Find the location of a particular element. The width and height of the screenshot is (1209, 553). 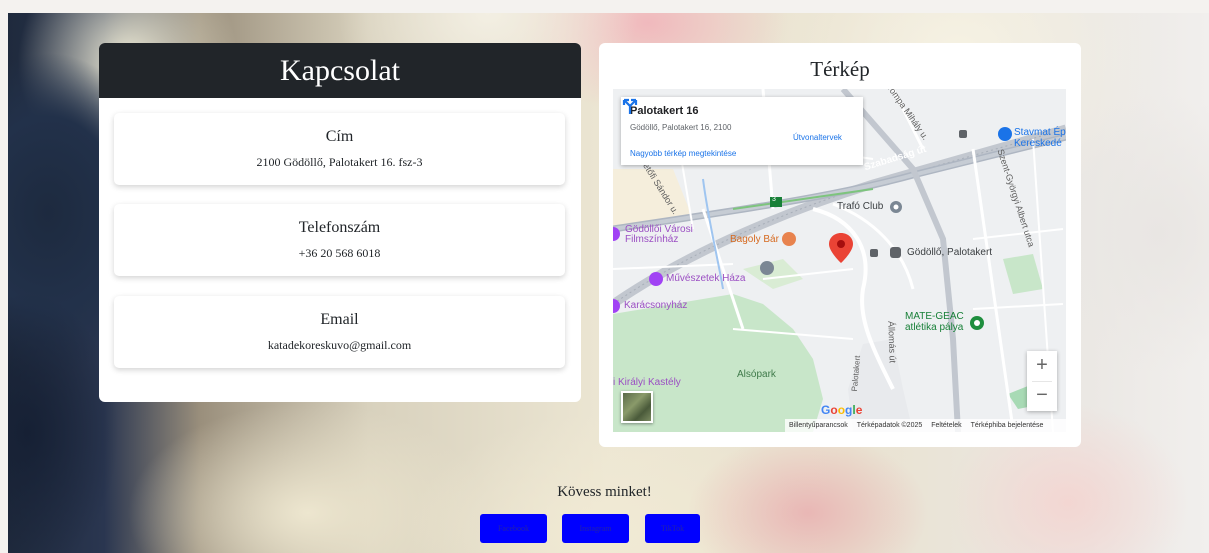

map-data-text: Térképadatok ©2025 is located at coordinates (889, 425).